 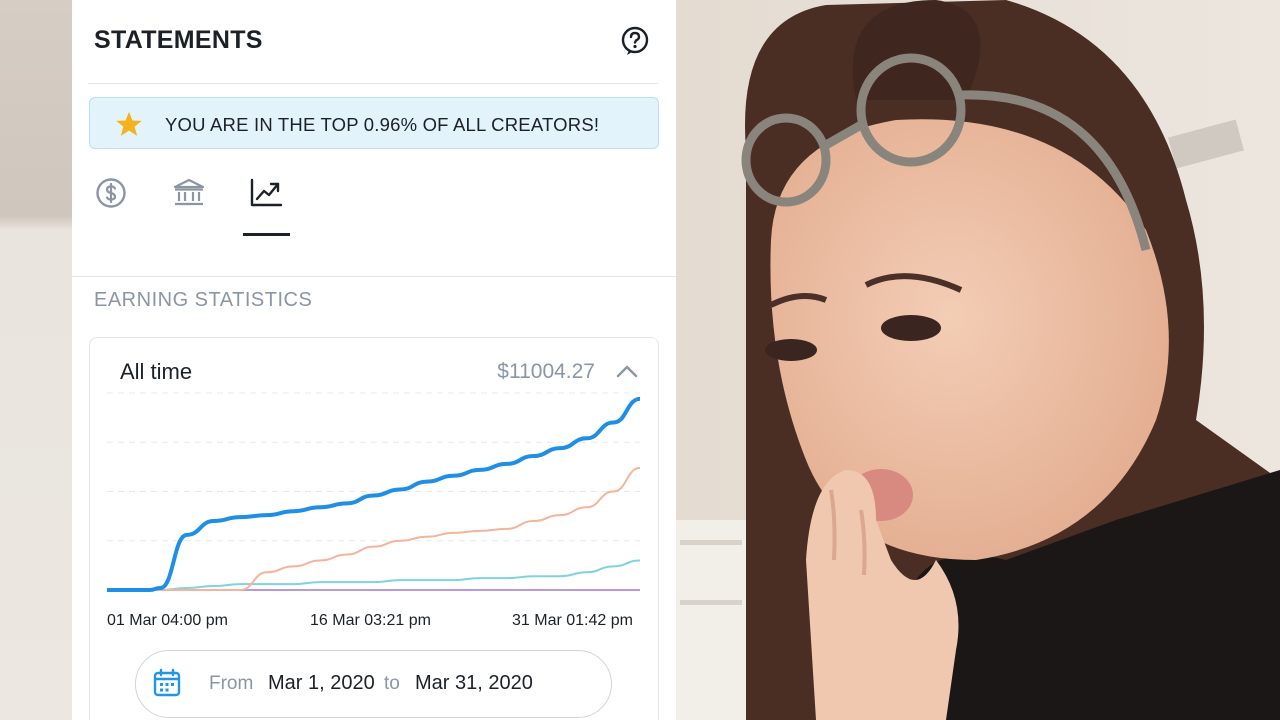 What do you see at coordinates (156, 371) in the screenshot?
I see `period-label: All time` at bounding box center [156, 371].